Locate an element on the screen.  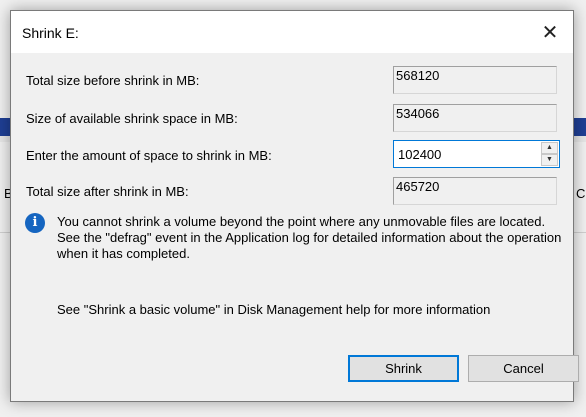
spin-down-button: ▼ is located at coordinates (549, 160).